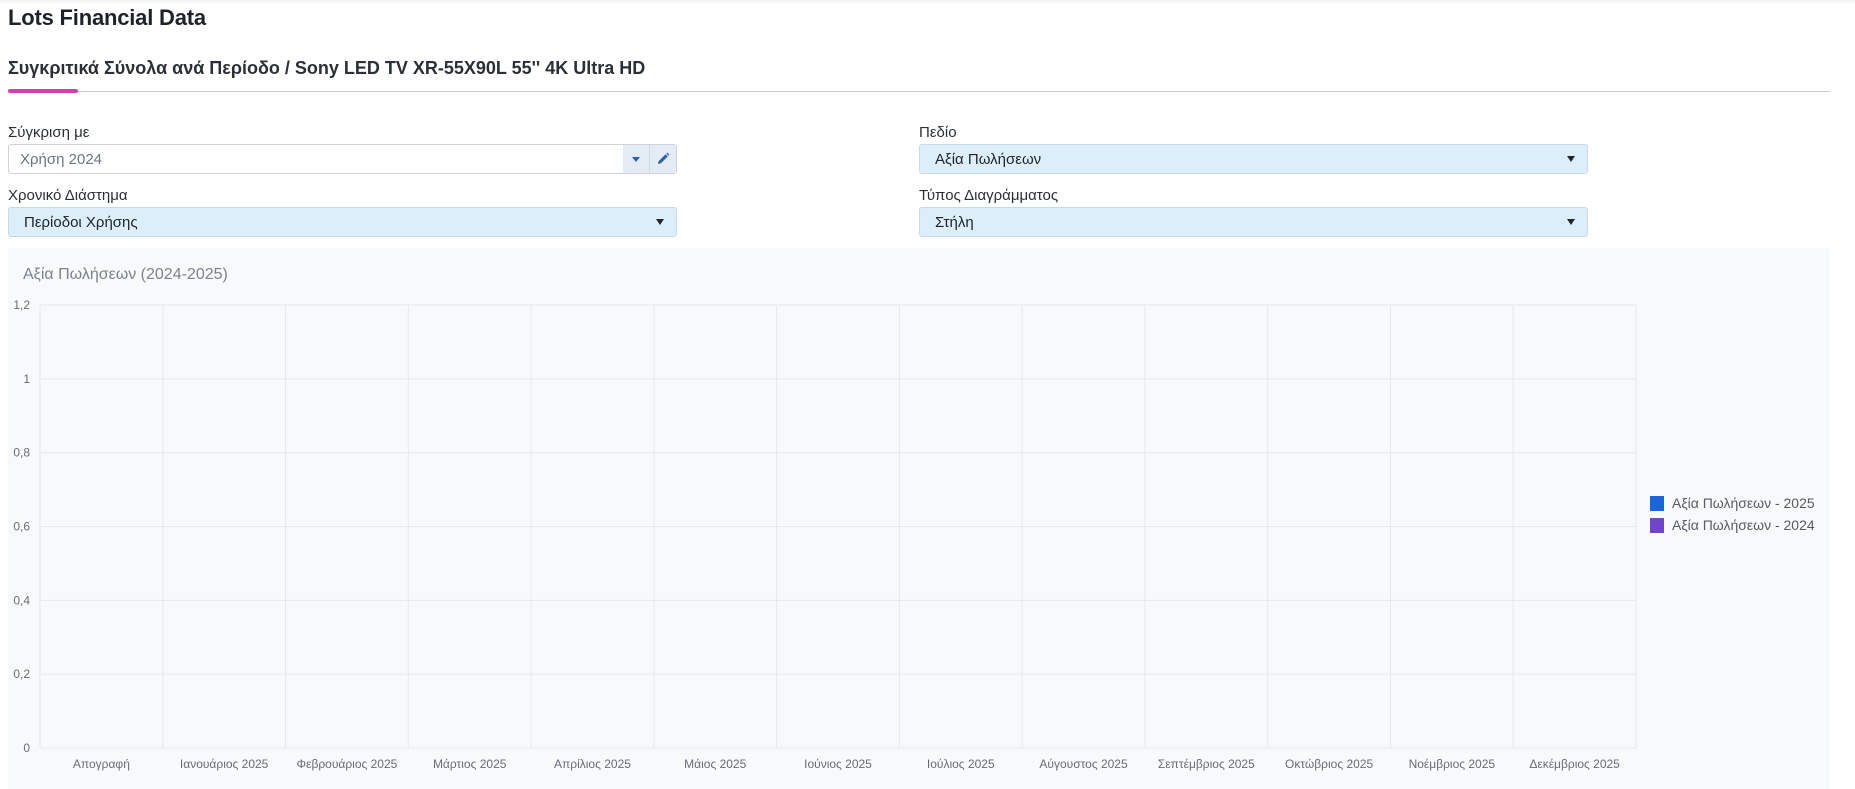 The height and width of the screenshot is (789, 1855). What do you see at coordinates (21, 527) in the screenshot?
I see `y-tick-label: 0,6` at bounding box center [21, 527].